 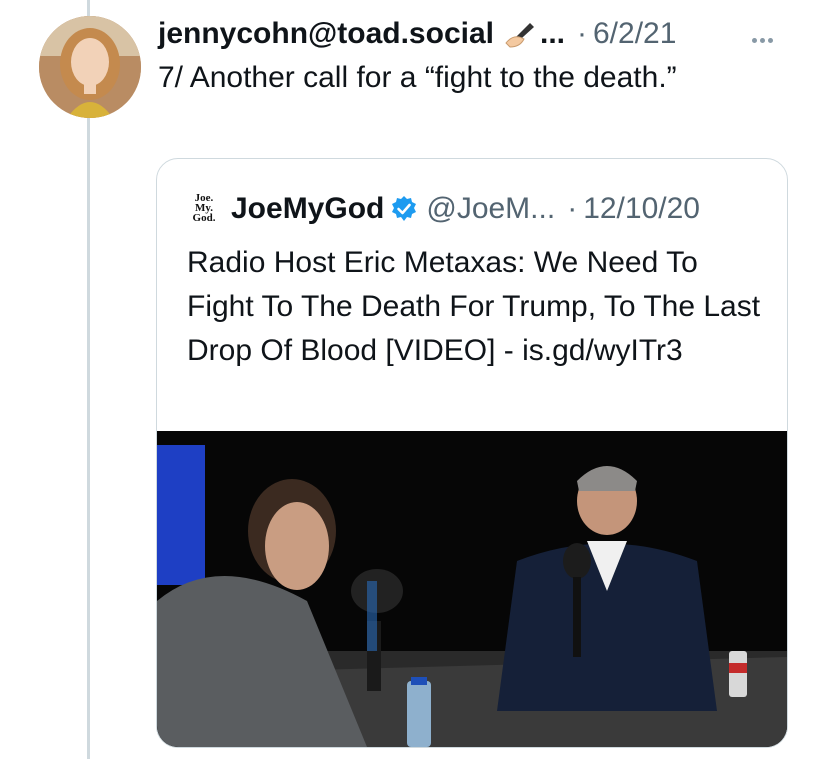 I want to click on quoted-tweet-header: Joe. My. God. JoeMyGod @JoeM... · 12/10/20, so click(x=443, y=209).